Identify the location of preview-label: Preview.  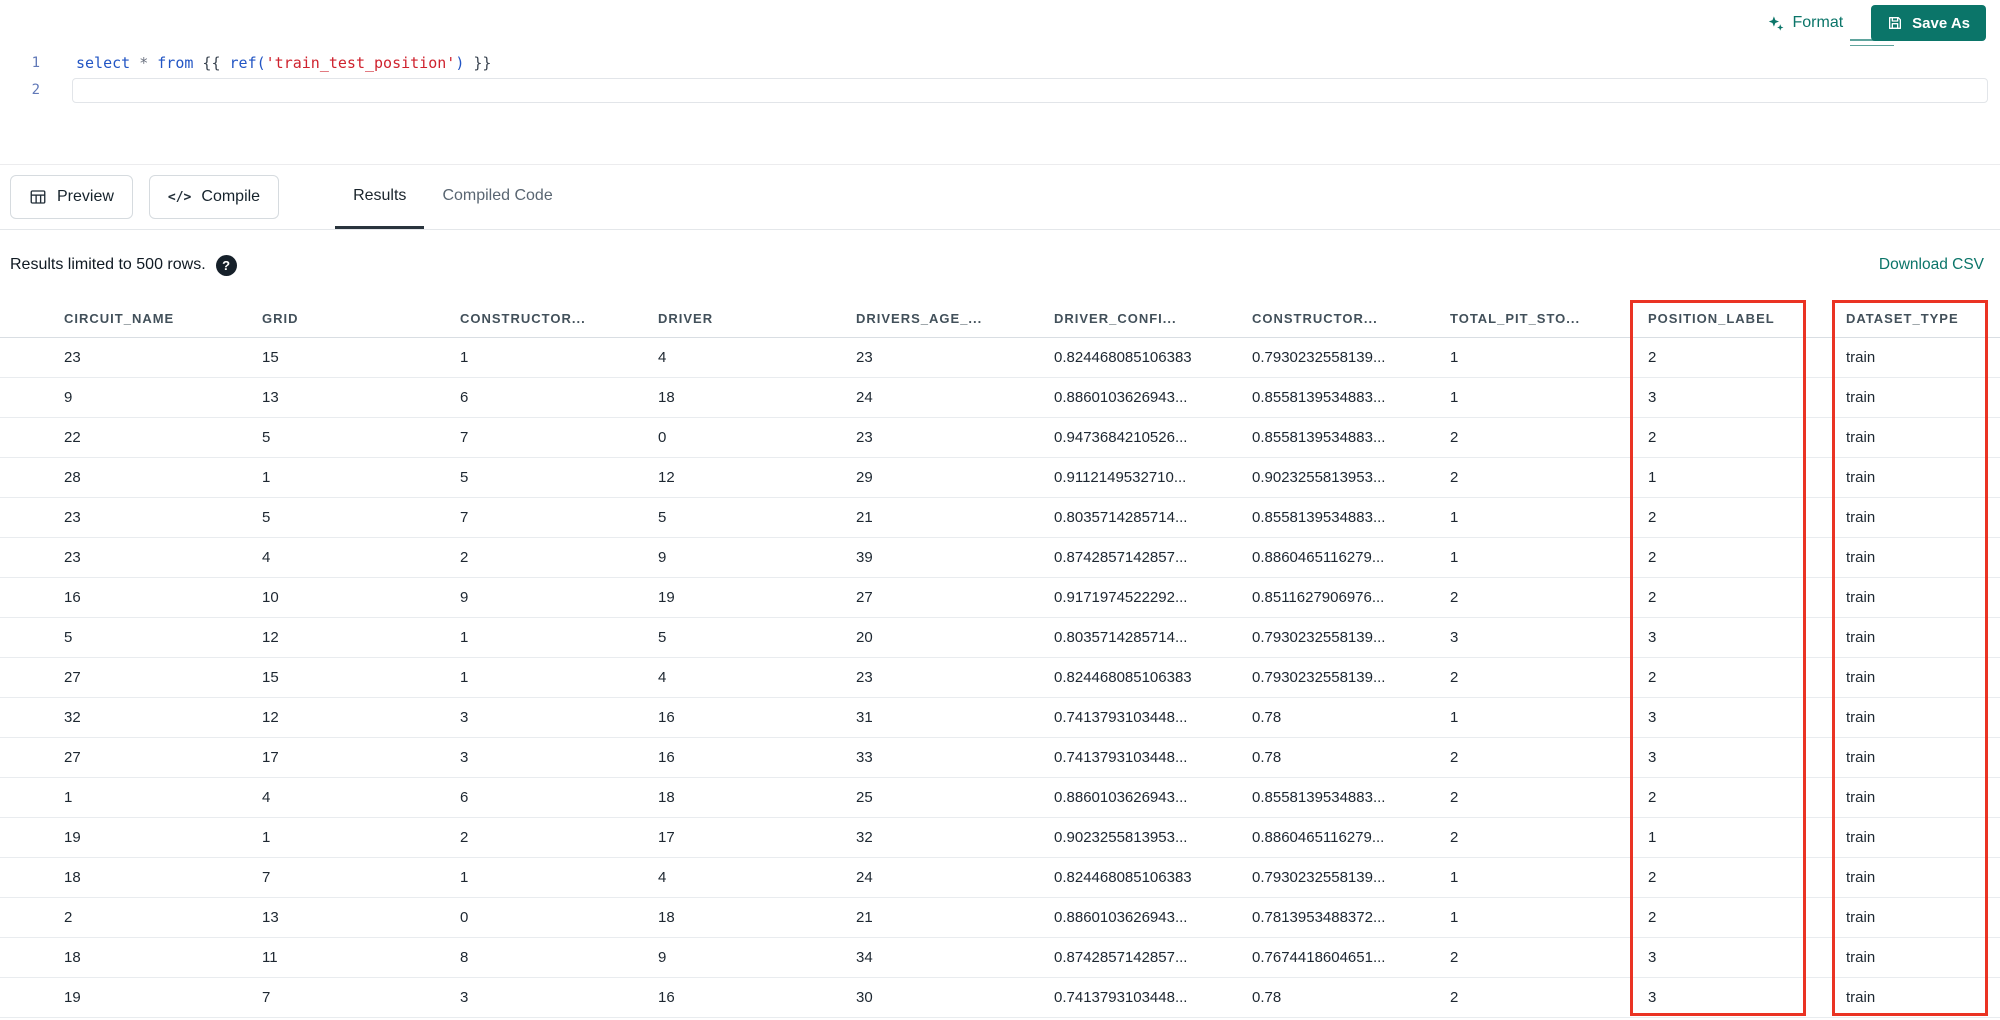
(85, 196).